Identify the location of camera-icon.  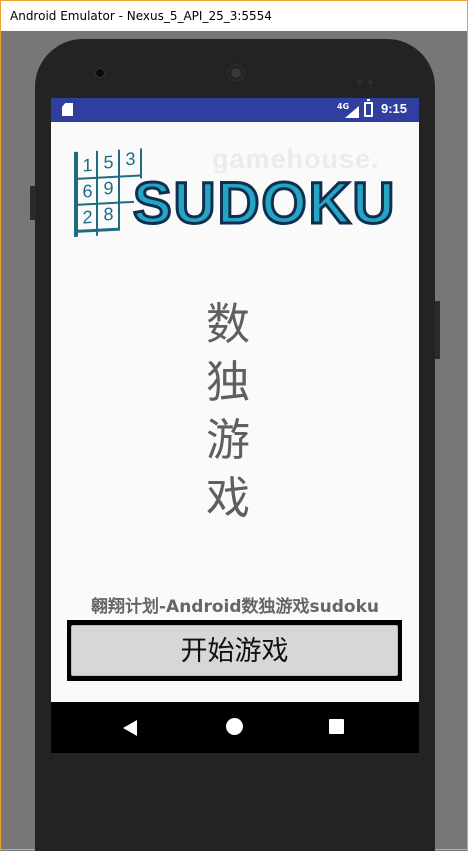
(100, 73).